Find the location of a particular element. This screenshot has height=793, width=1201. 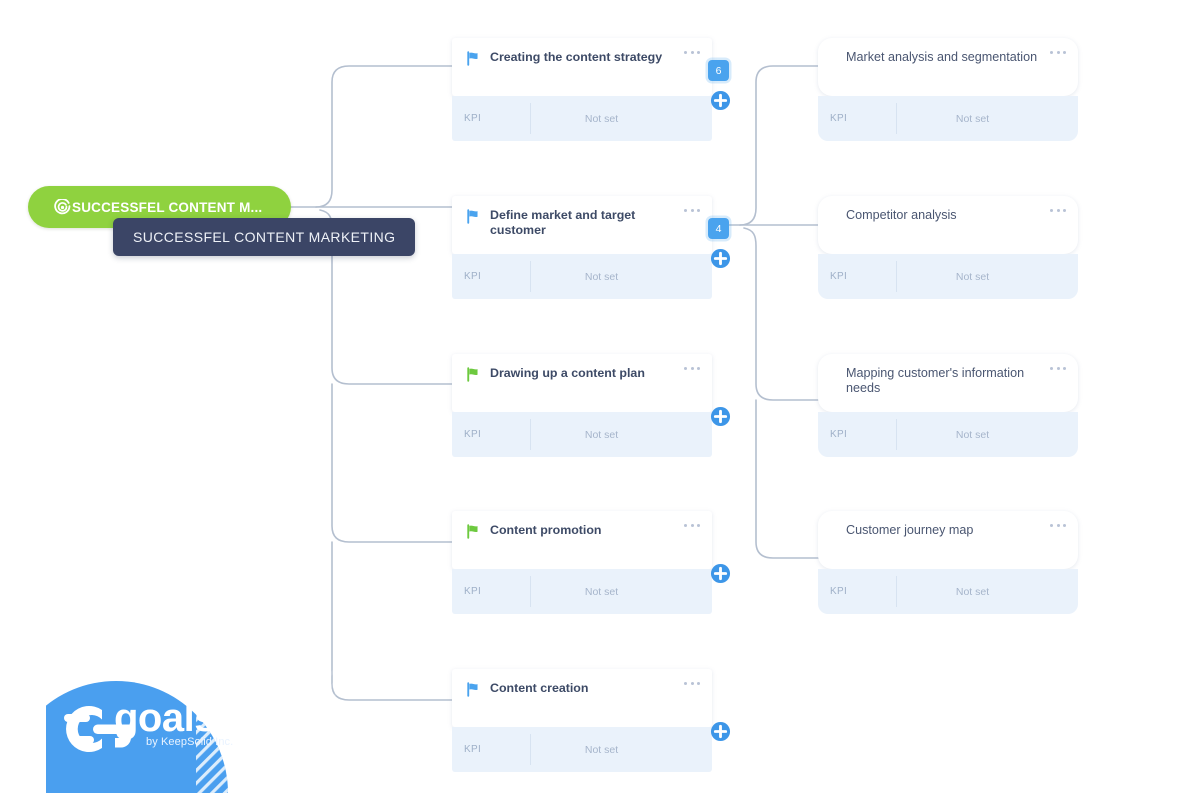

card-body: Competitor analysis is located at coordinates (948, 225).